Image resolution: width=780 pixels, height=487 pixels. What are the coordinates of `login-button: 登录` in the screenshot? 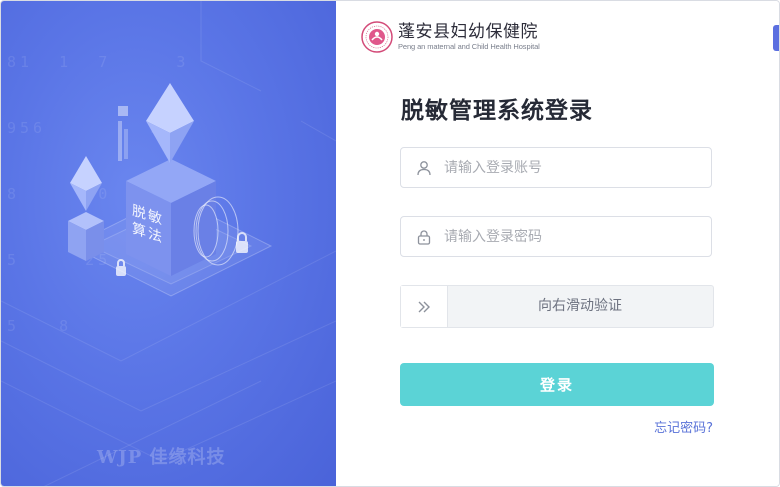 It's located at (557, 384).